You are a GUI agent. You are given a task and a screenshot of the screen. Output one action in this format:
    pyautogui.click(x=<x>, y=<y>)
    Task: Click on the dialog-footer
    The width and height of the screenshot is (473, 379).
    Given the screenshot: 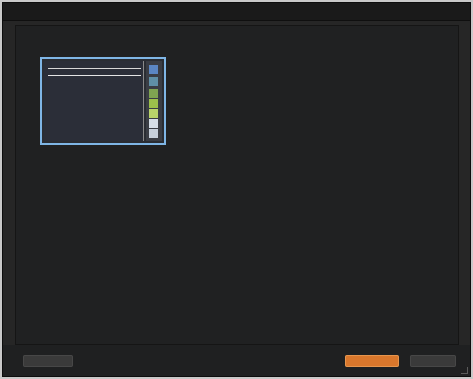 What is the action you would take?
    pyautogui.click(x=236, y=360)
    